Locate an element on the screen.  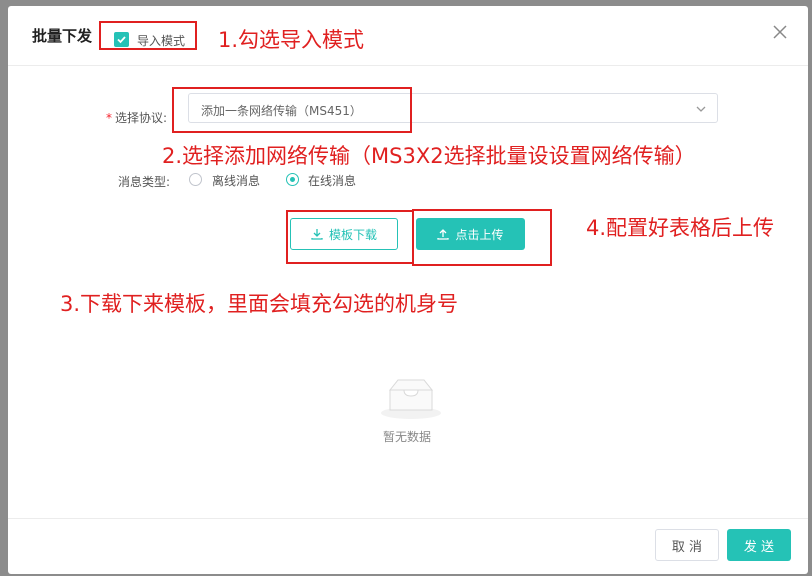
empty-box-icon is located at coordinates (411, 400).